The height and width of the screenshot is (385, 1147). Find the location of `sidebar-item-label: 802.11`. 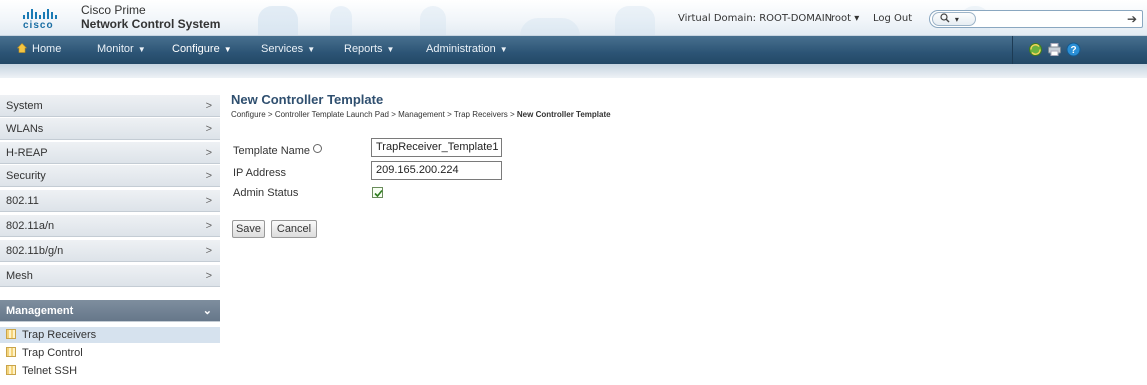

sidebar-item-label: 802.11 is located at coordinates (22, 201).